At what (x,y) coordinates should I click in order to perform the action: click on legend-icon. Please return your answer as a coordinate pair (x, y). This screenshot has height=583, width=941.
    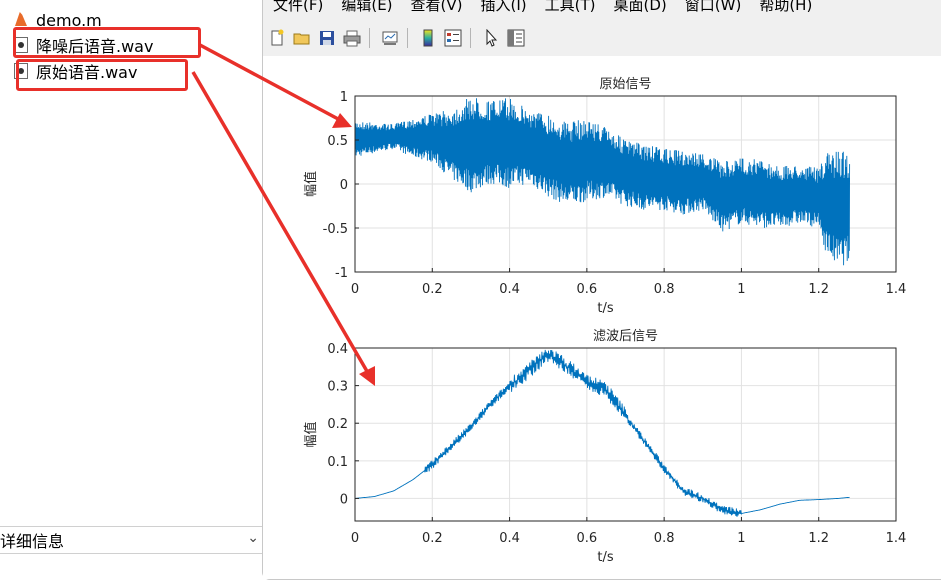
    Looking at the image, I should click on (453, 38).